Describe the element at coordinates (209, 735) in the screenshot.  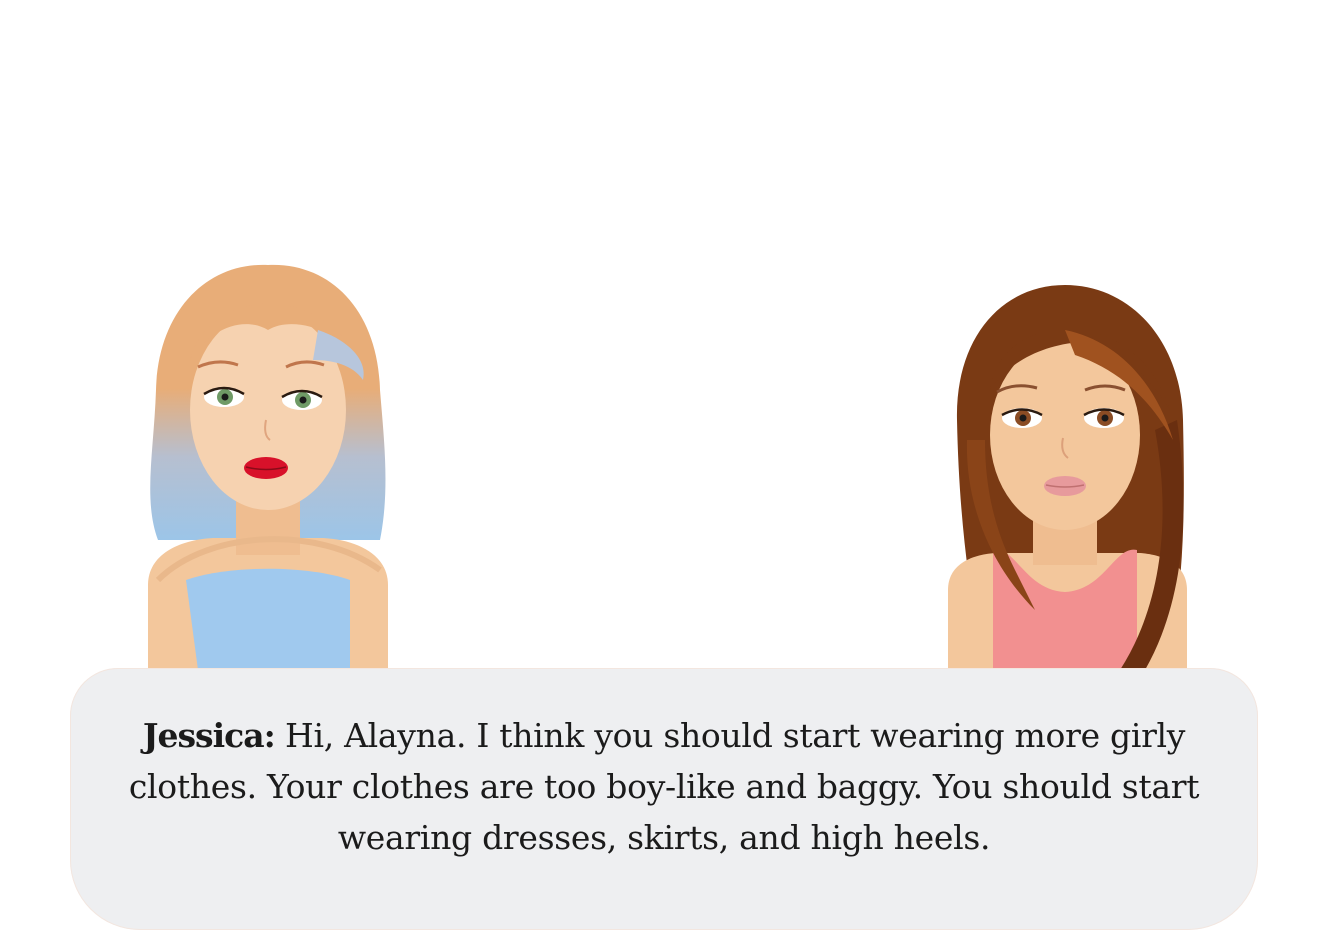
I see `speaker-name: Jessica:` at that location.